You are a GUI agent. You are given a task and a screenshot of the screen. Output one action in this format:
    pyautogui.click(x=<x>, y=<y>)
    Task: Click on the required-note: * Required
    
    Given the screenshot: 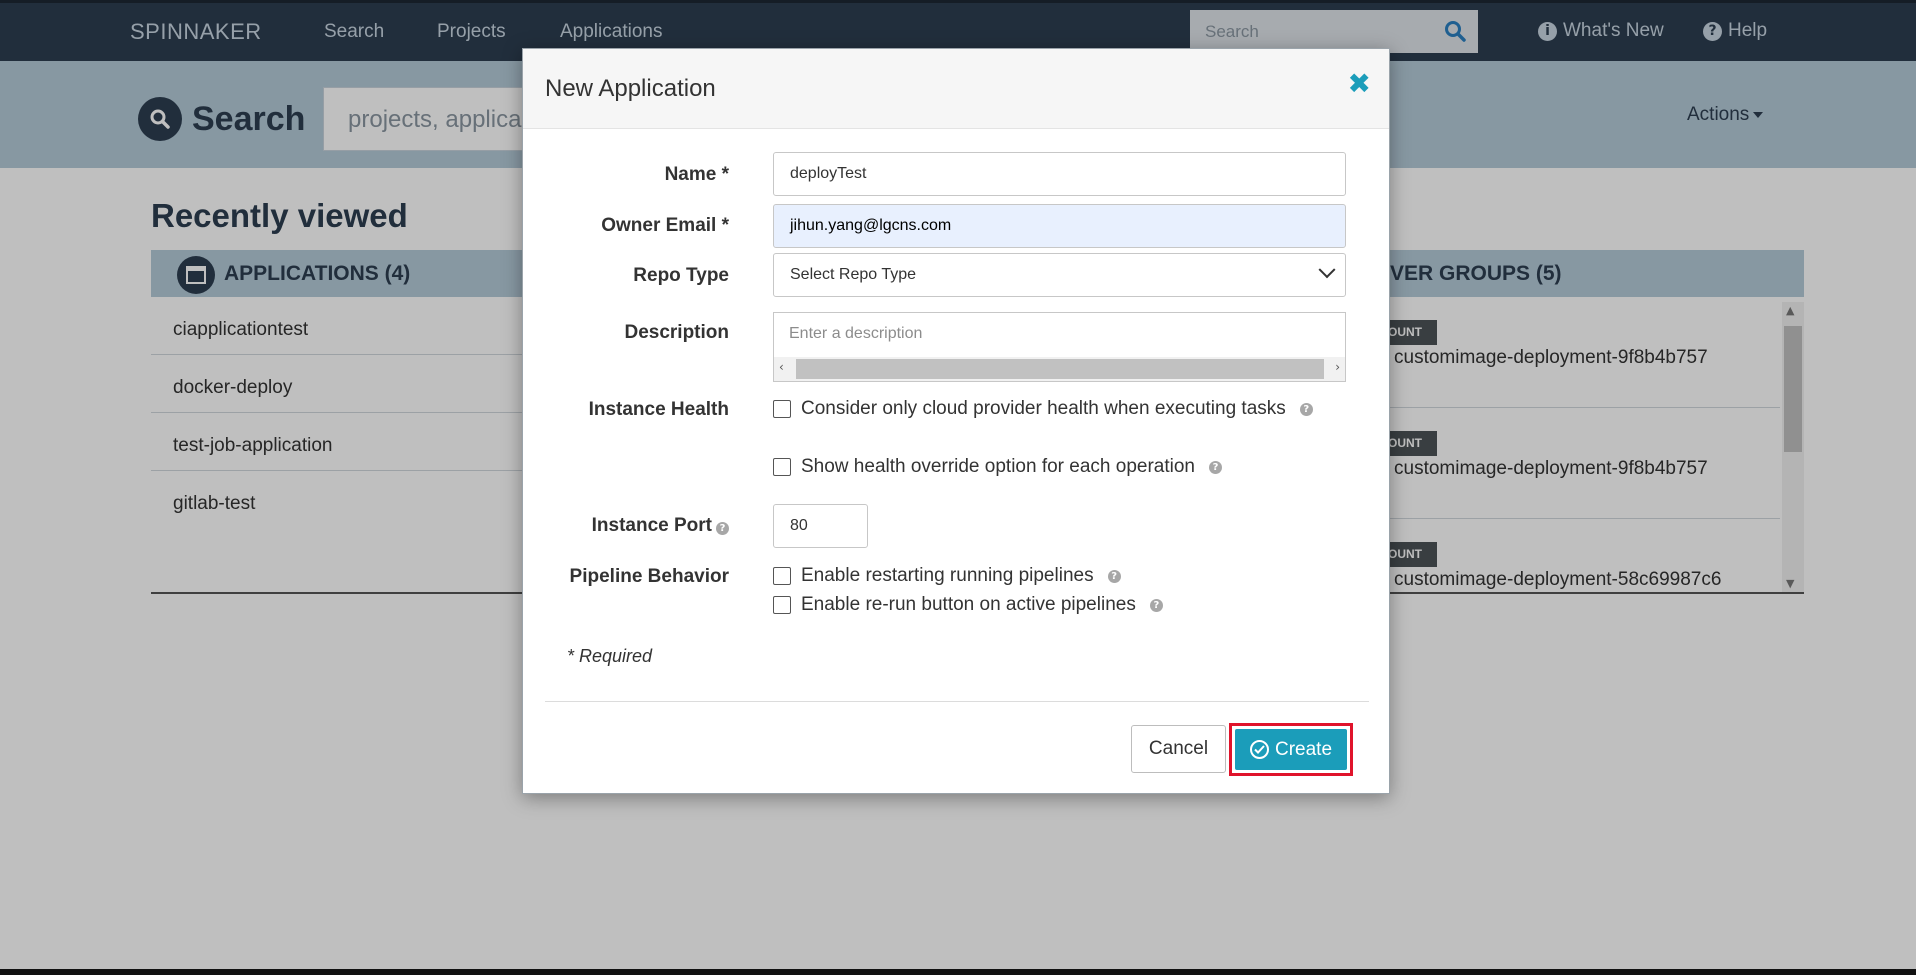 What is the action you would take?
    pyautogui.click(x=610, y=656)
    